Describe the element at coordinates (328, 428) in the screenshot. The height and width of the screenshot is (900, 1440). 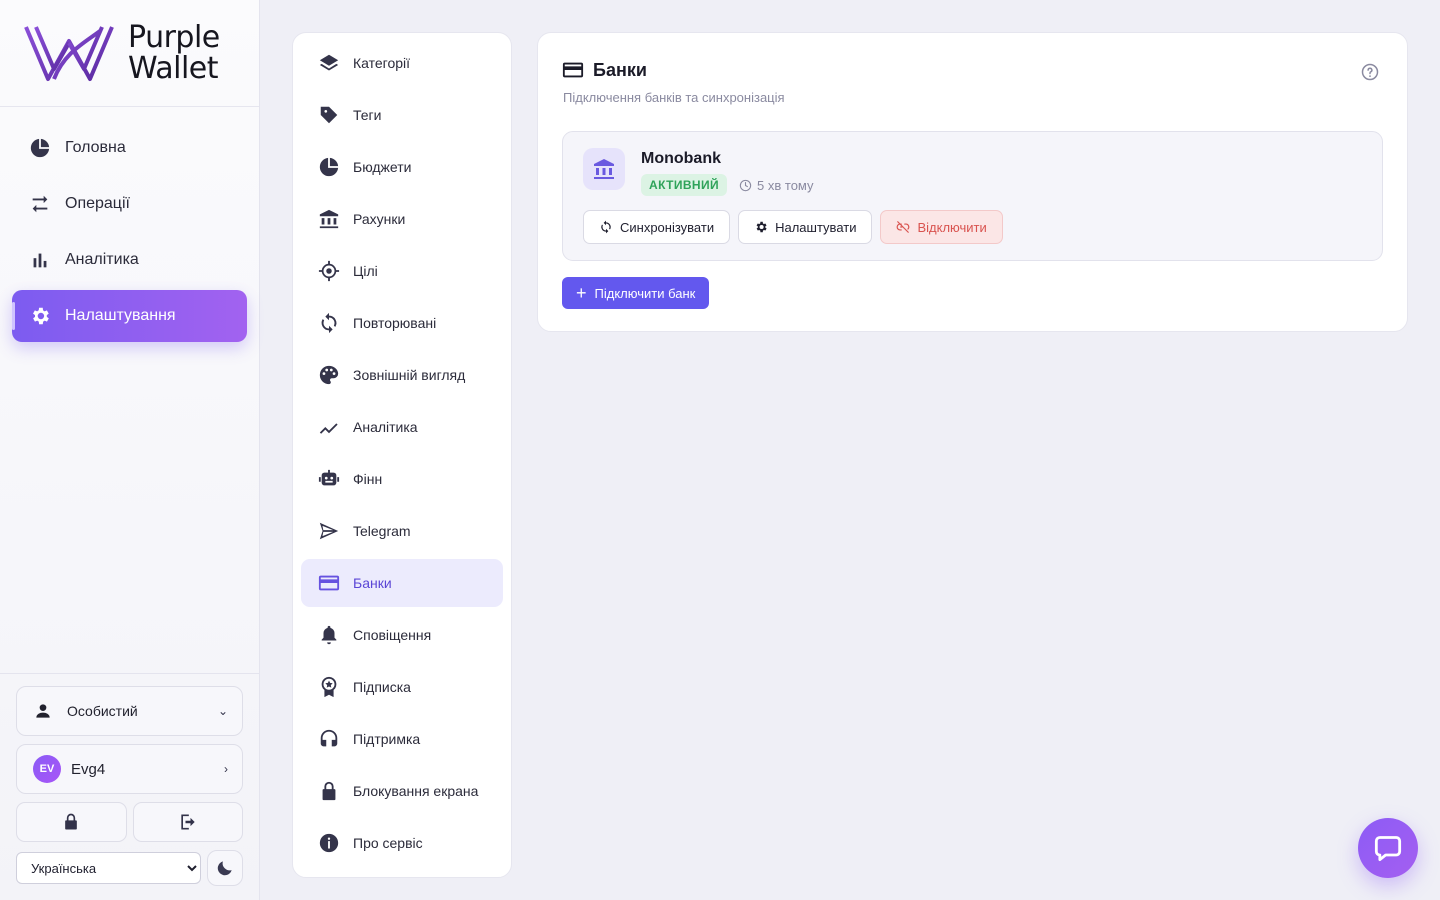
I see `trend-line-icon` at that location.